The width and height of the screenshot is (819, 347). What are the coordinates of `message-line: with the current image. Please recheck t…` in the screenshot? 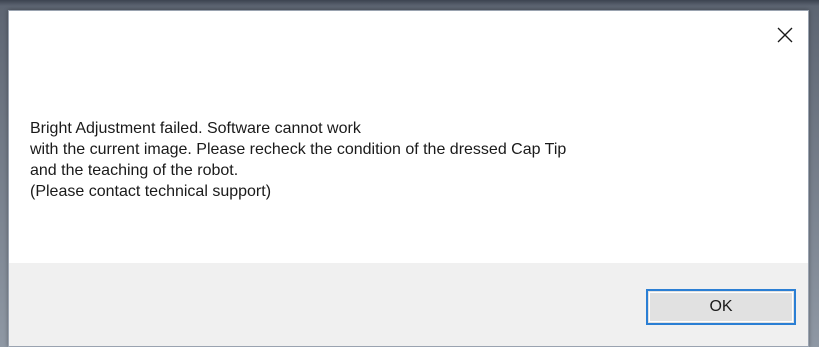 It's located at (298, 149).